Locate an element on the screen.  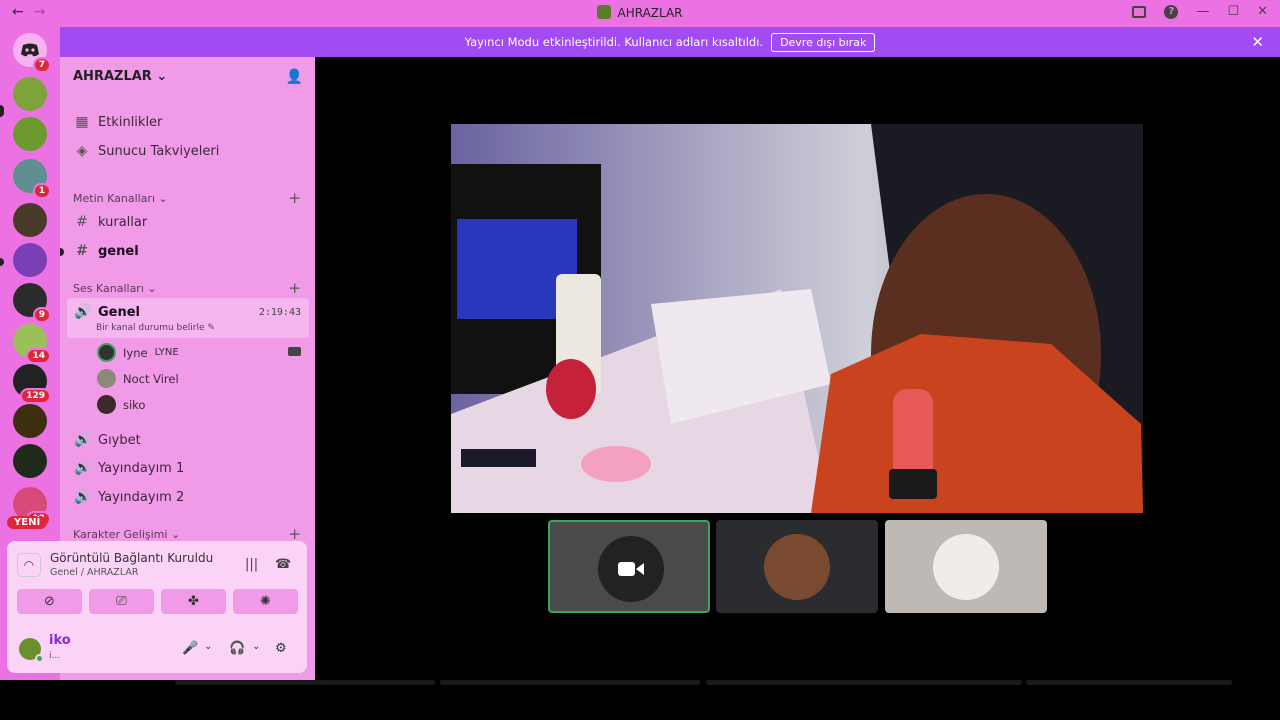
voice-channel-giybet: 🔊 Gıybet is located at coordinates (107, 440).